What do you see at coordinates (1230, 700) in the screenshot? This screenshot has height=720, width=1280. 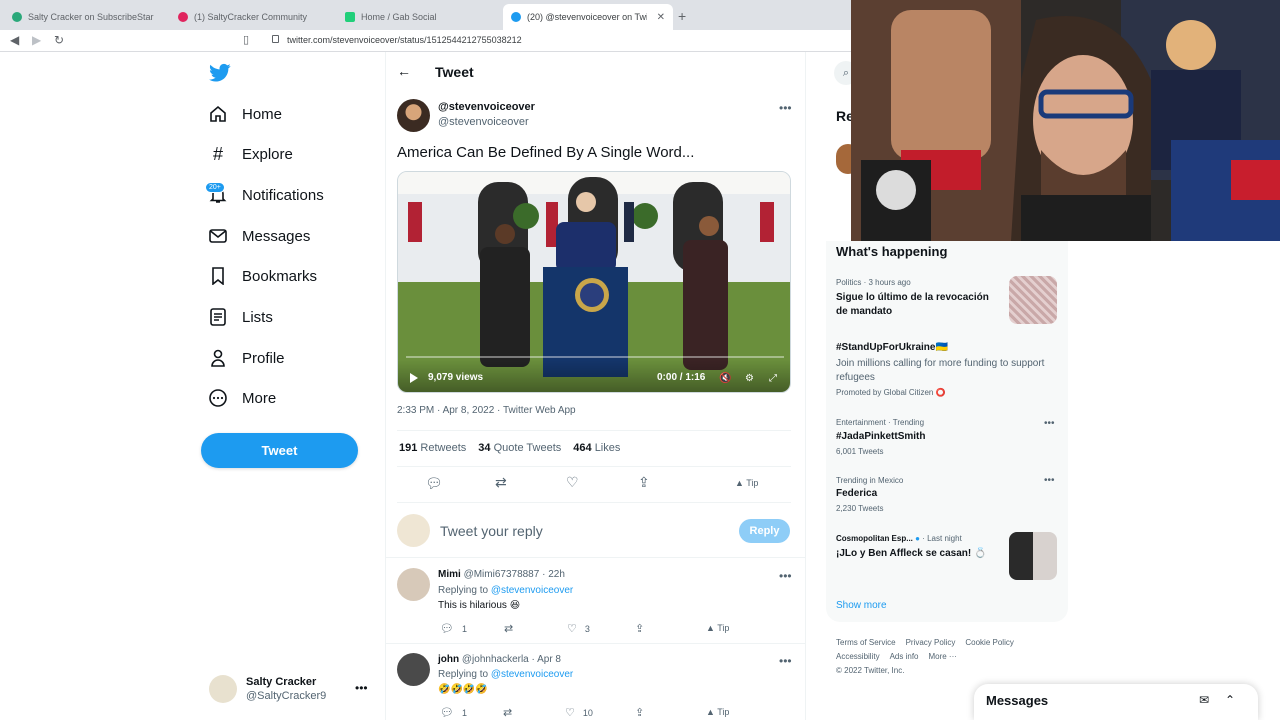 I see `chevron-up-icon: ⌃` at bounding box center [1230, 700].